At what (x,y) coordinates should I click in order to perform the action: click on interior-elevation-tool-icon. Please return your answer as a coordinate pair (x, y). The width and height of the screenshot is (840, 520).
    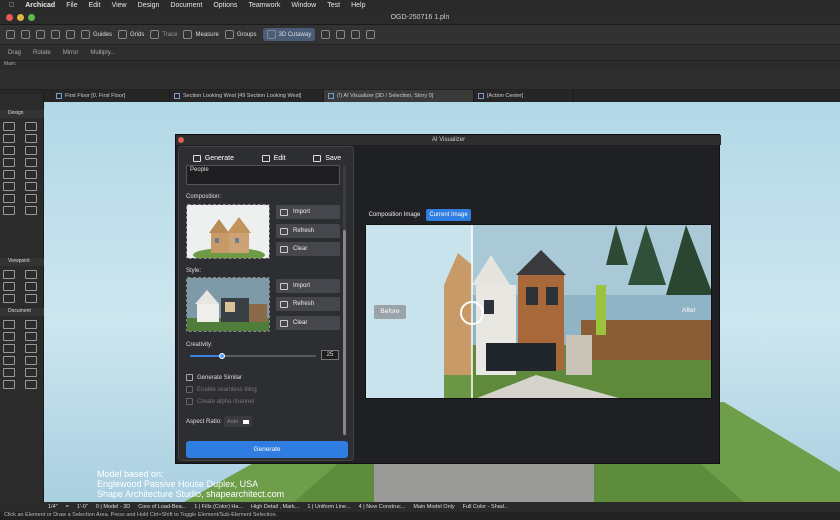
    Looking at the image, I should click on (9, 286).